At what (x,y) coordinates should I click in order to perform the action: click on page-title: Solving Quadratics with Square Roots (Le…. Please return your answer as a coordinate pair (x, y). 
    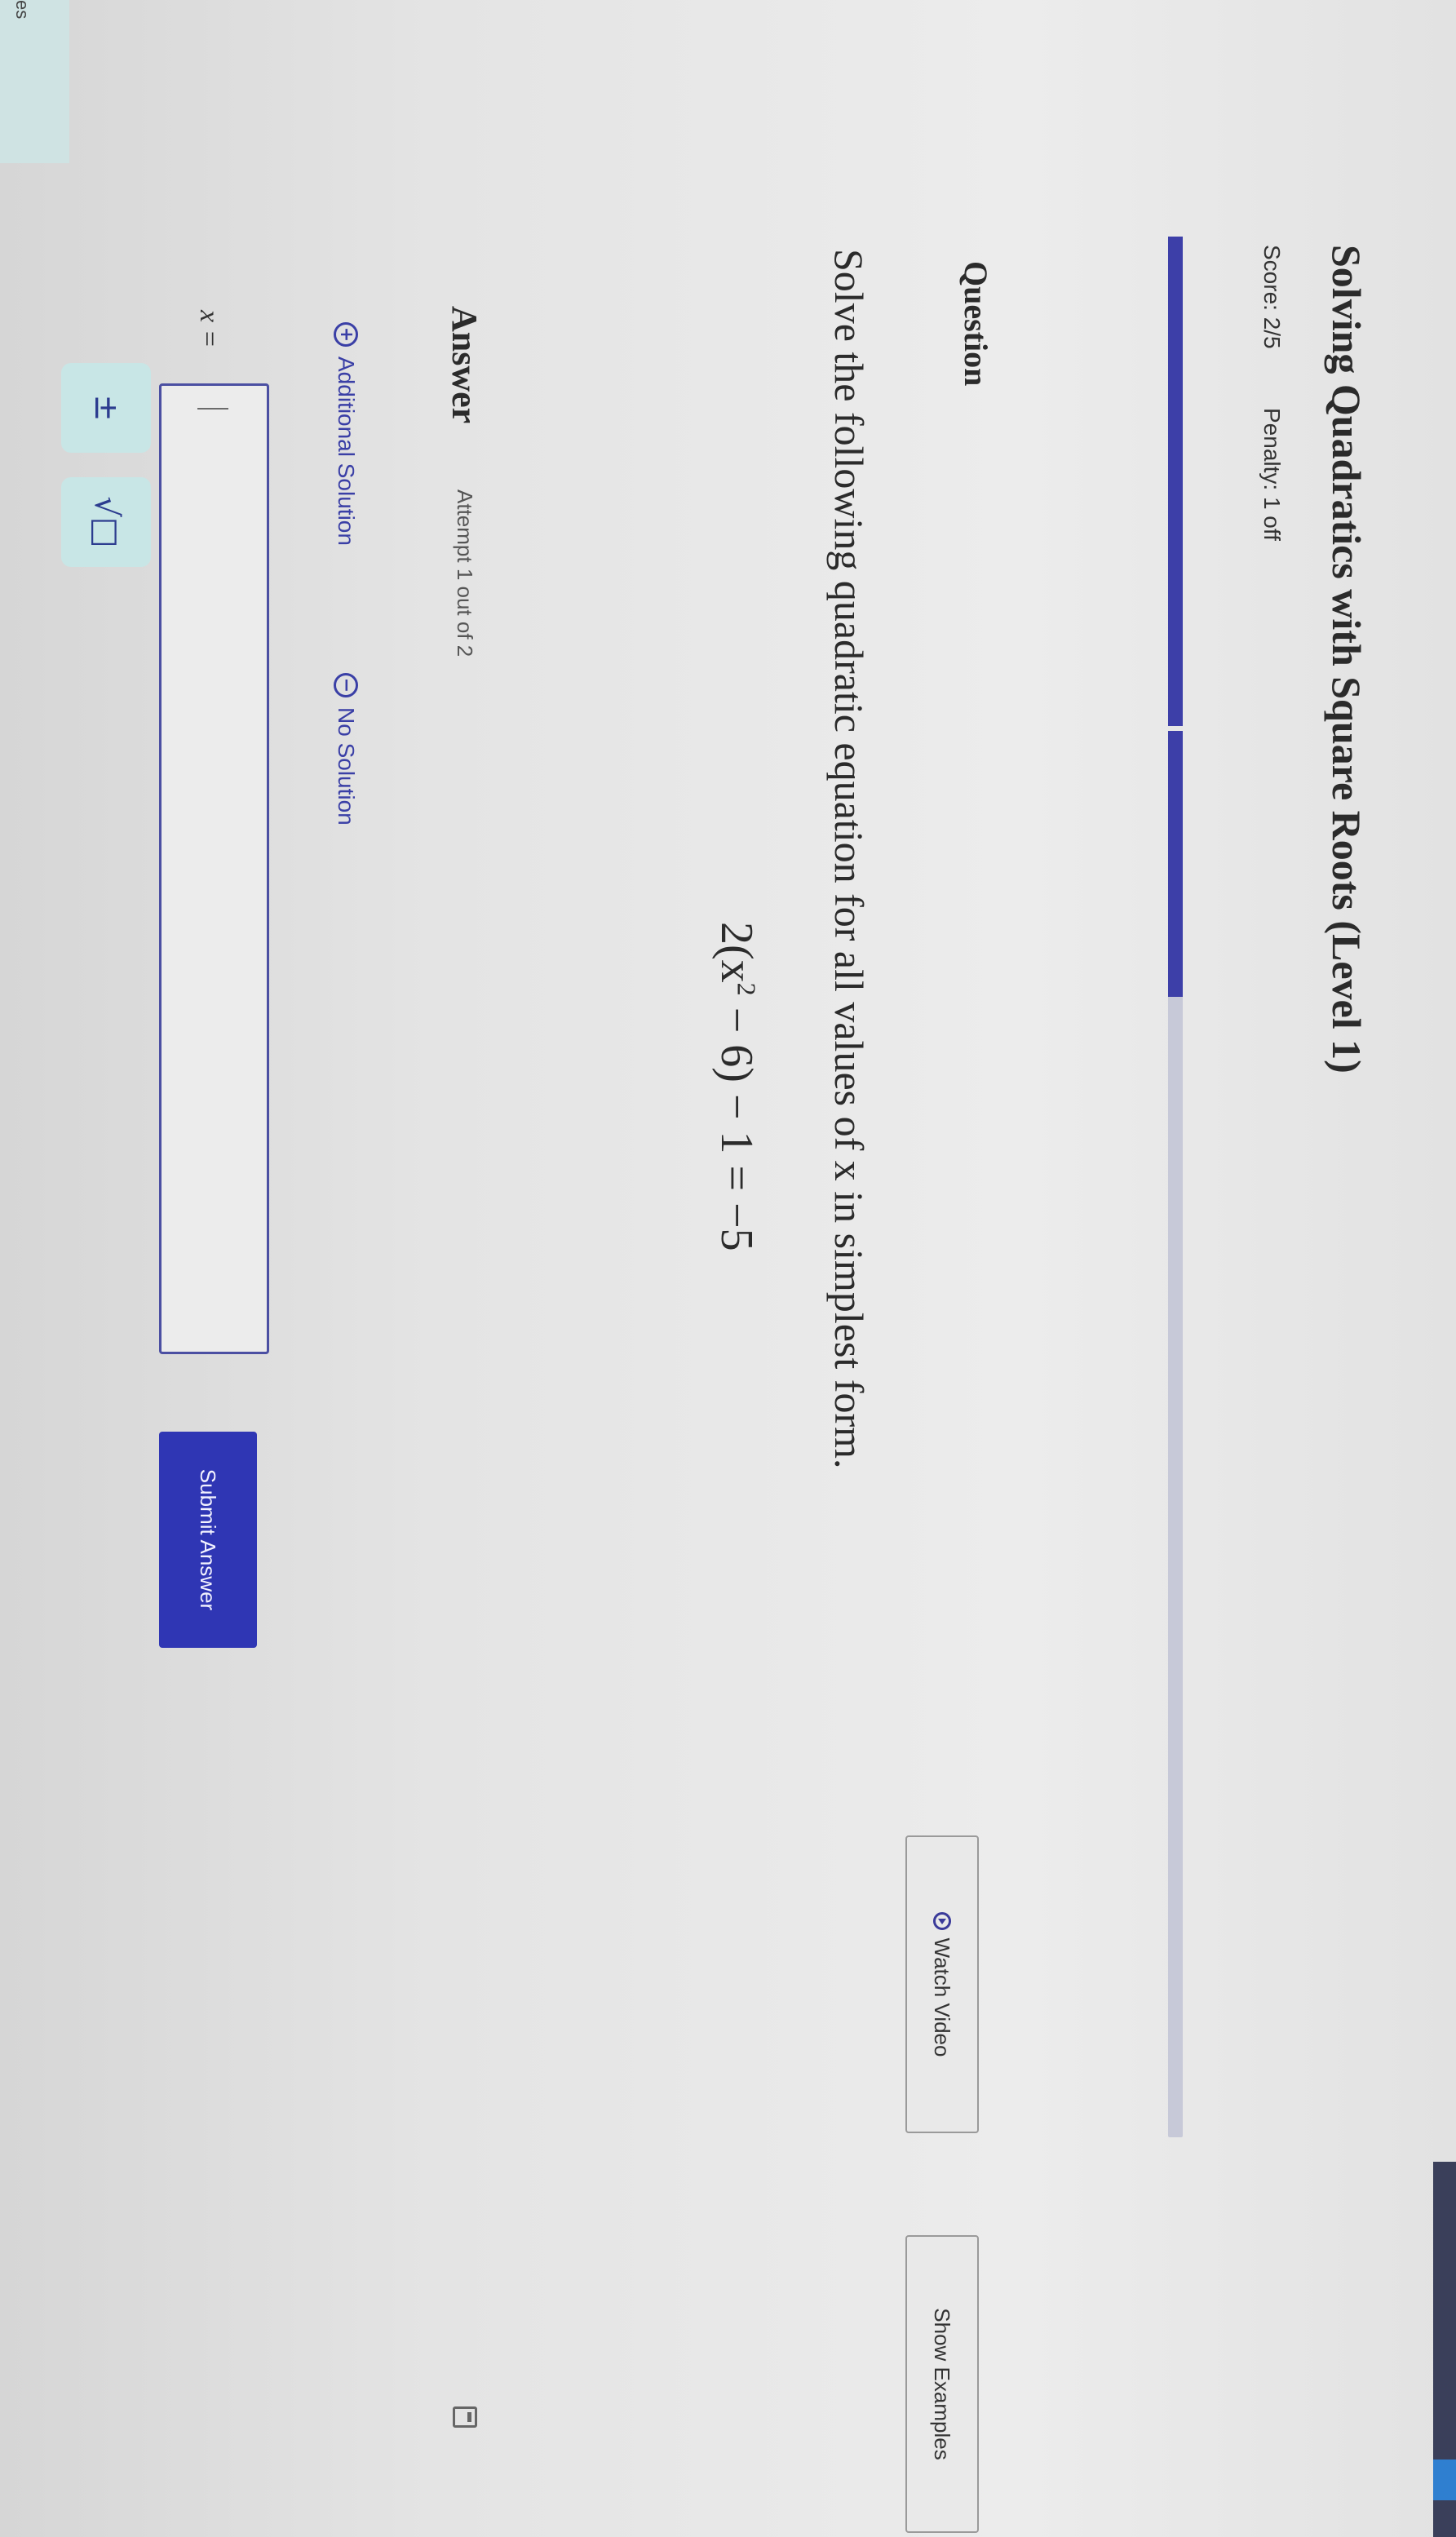
    Looking at the image, I should click on (1347, 660).